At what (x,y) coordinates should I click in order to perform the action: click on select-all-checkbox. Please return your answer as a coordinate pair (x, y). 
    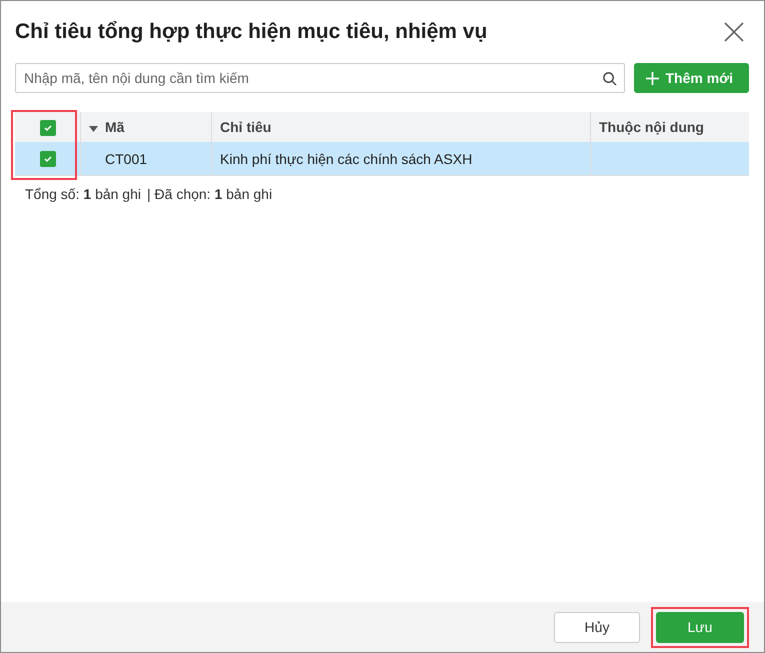
    Looking at the image, I should click on (48, 128).